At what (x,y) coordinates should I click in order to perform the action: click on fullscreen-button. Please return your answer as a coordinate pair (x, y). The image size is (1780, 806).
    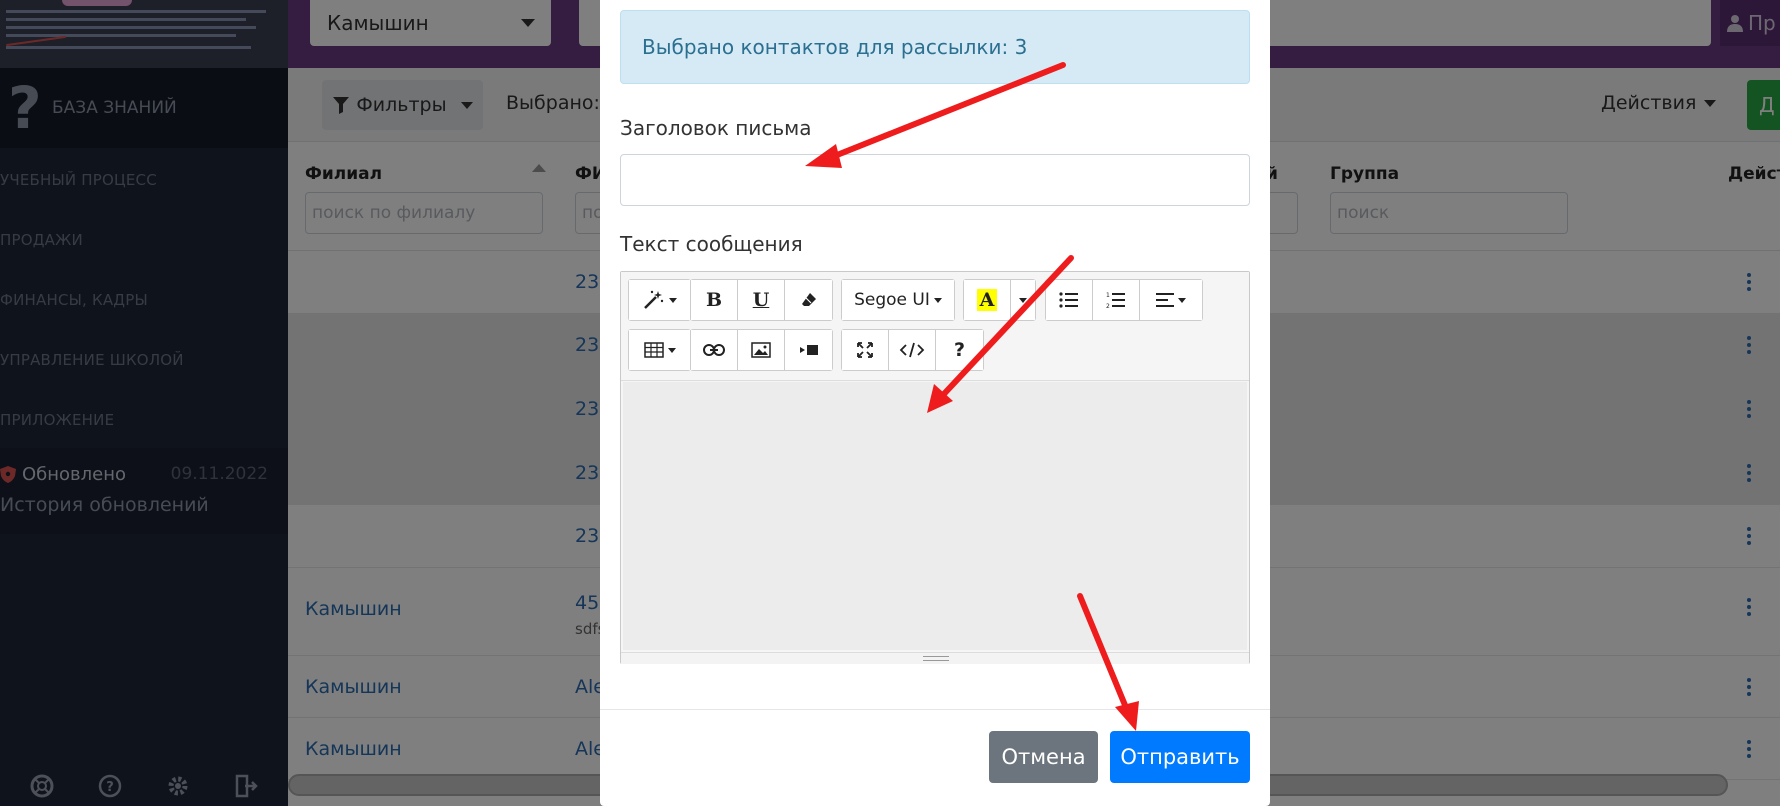
    Looking at the image, I should click on (865, 350).